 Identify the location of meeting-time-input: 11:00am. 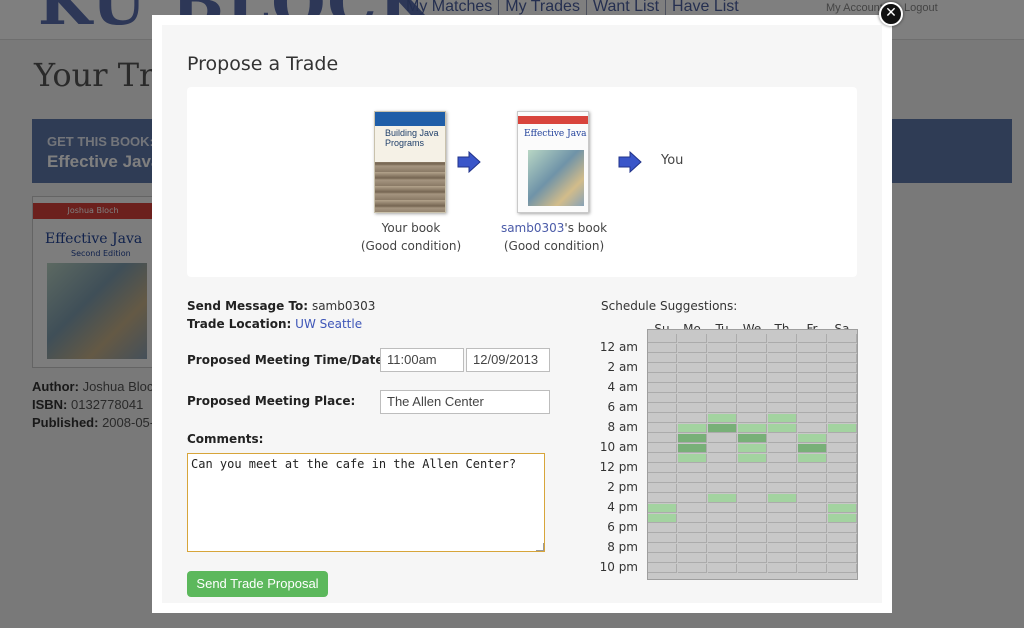
(422, 360).